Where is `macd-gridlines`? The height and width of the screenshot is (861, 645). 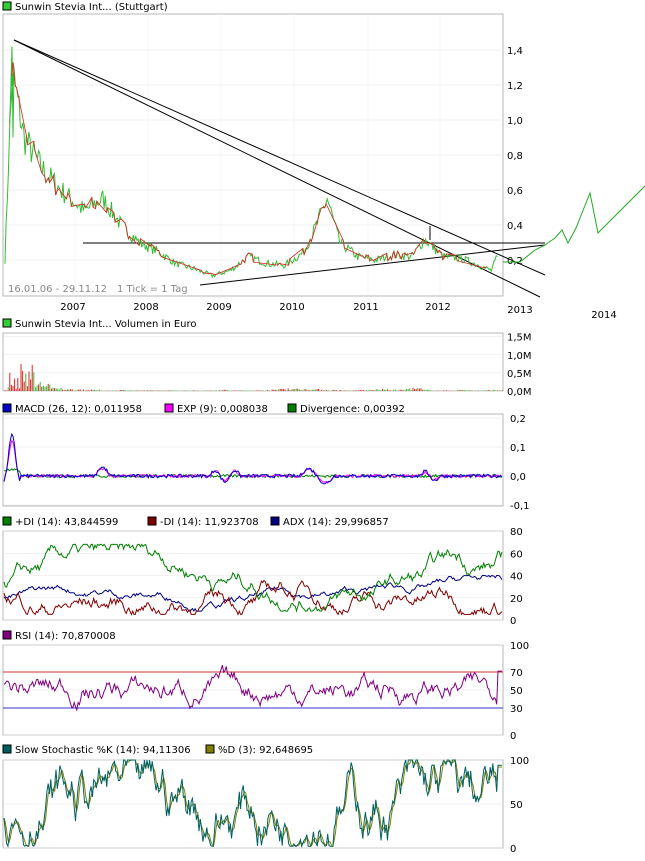 macd-gridlines is located at coordinates (253, 461).